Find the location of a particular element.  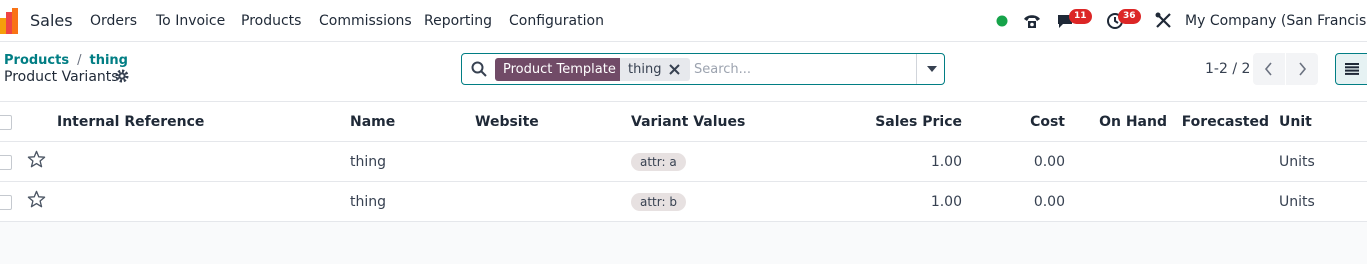

variant-value-tag: attr: a is located at coordinates (658, 162).